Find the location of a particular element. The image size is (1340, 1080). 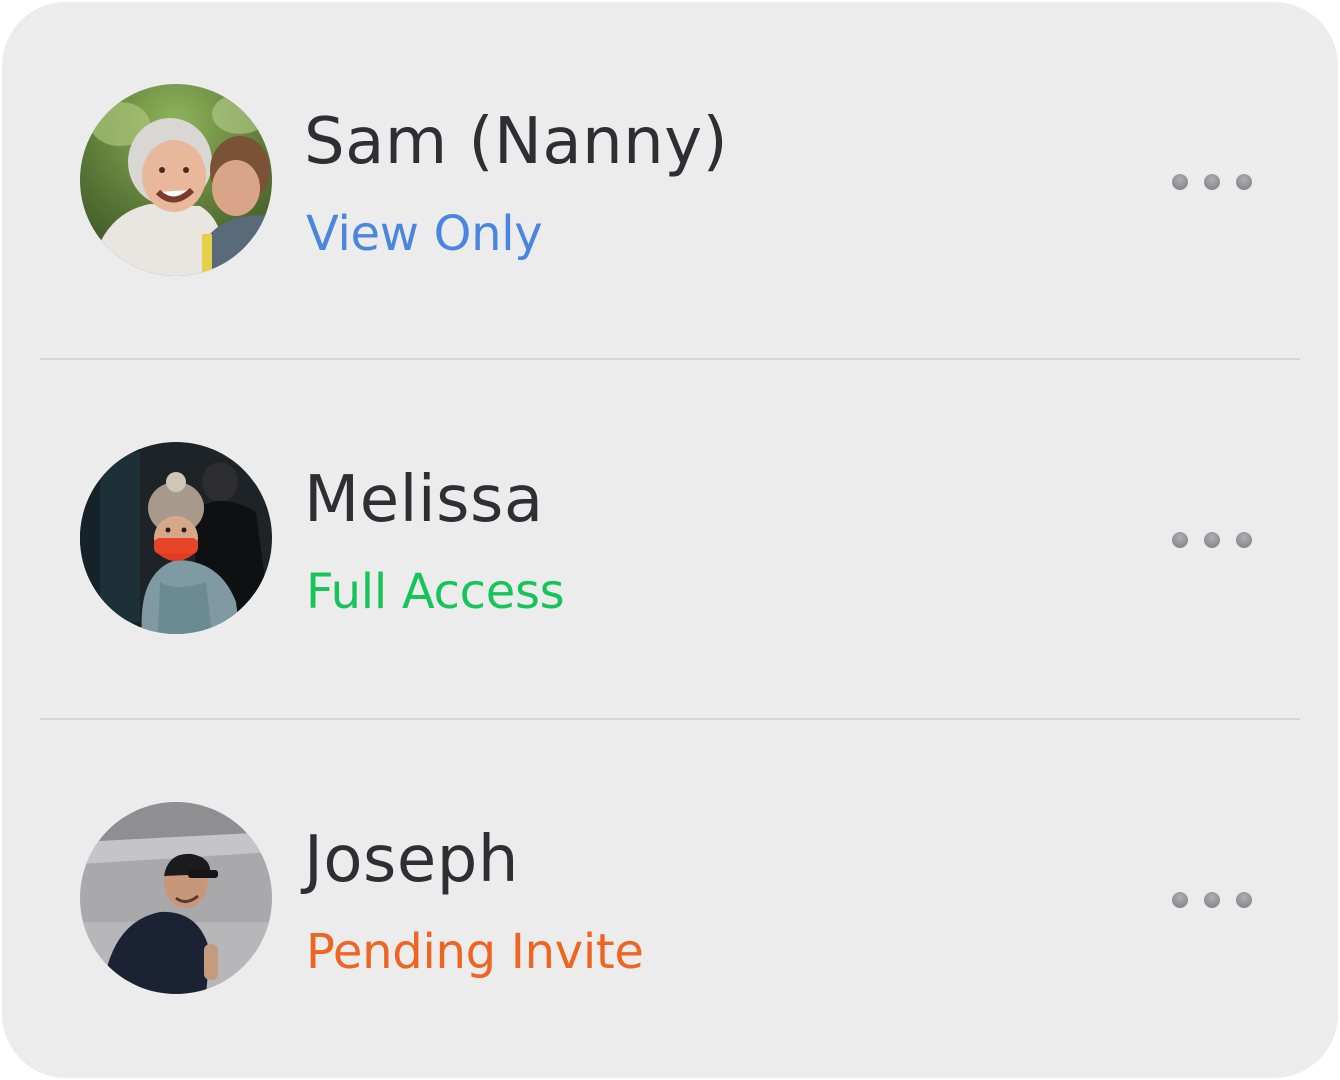

member-access-status: Pending Invite is located at coordinates (475, 952).